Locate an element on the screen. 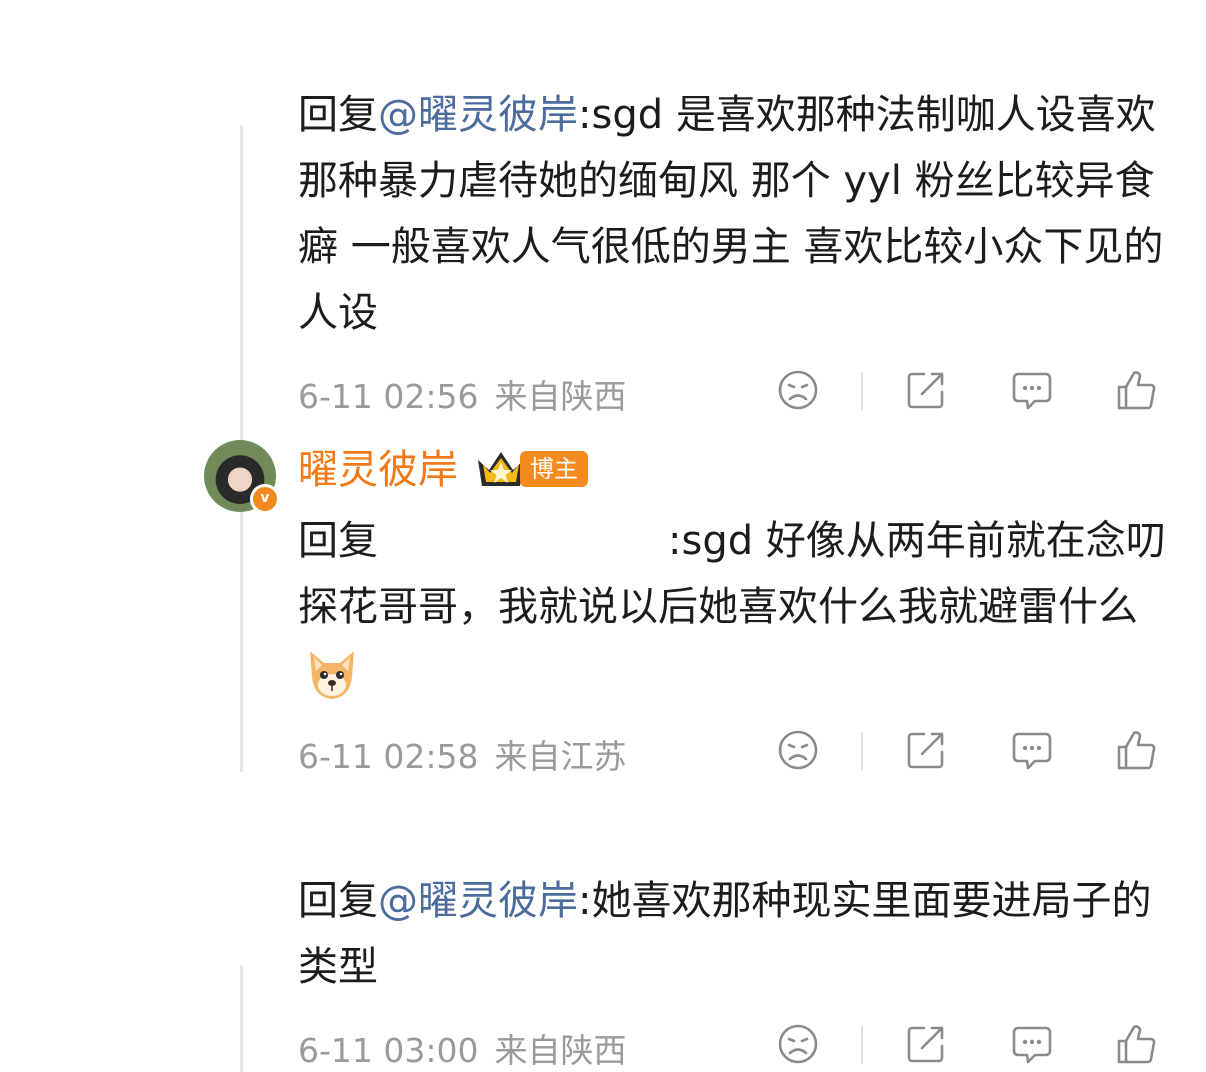 This screenshot has height=1072, width=1206. dog-emoji-icon is located at coordinates (332, 675).